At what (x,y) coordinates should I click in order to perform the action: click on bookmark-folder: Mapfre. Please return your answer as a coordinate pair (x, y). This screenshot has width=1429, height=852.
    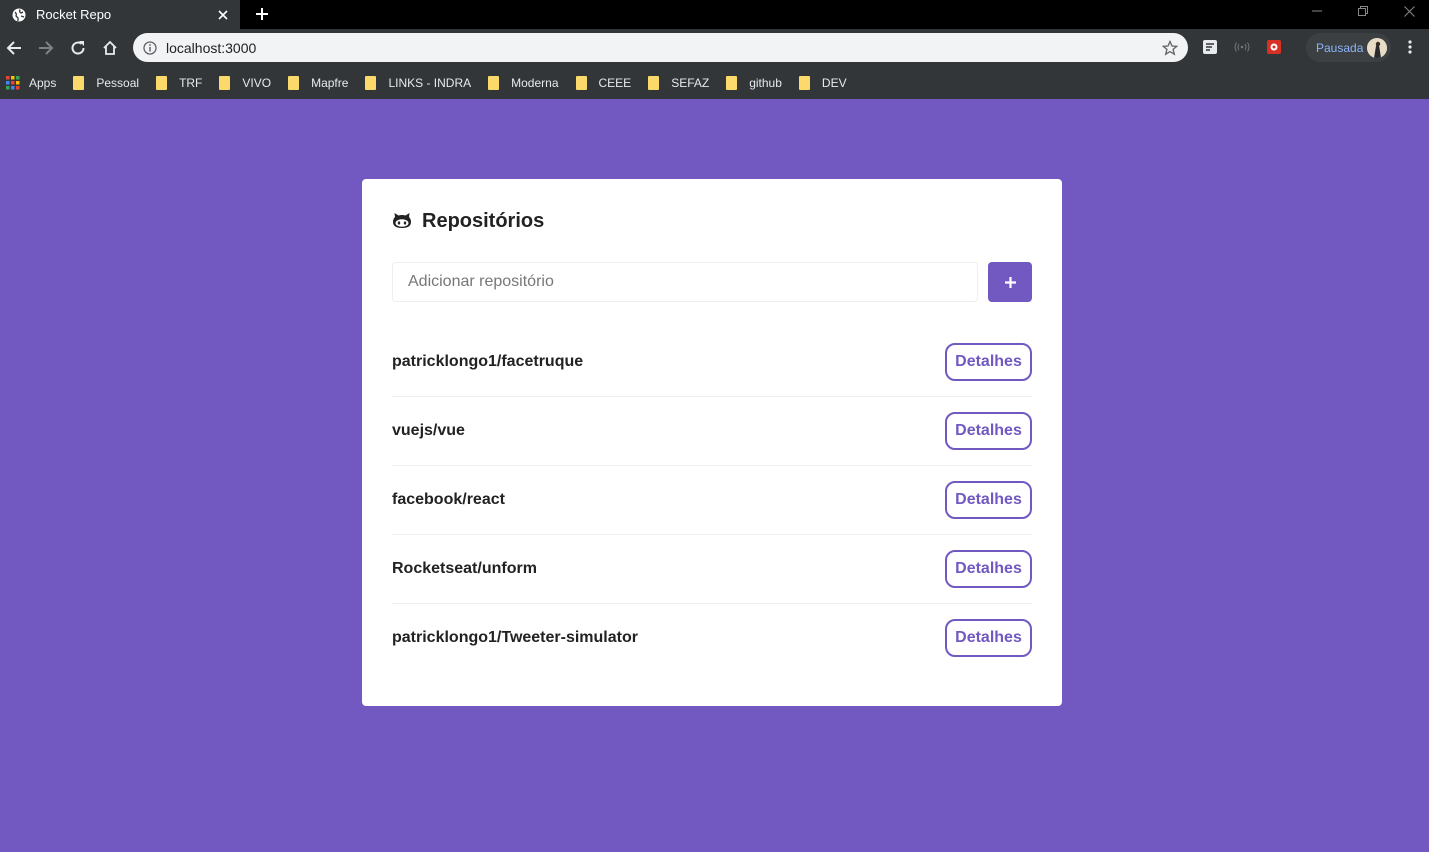
    Looking at the image, I should click on (318, 83).